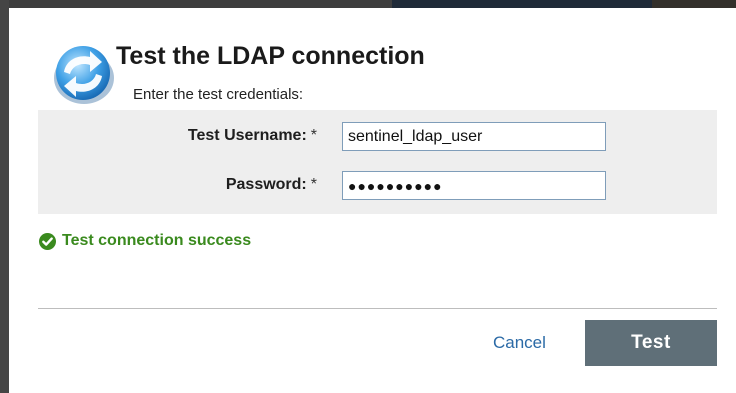  What do you see at coordinates (313, 184) in the screenshot?
I see `password-required-marker: *` at bounding box center [313, 184].